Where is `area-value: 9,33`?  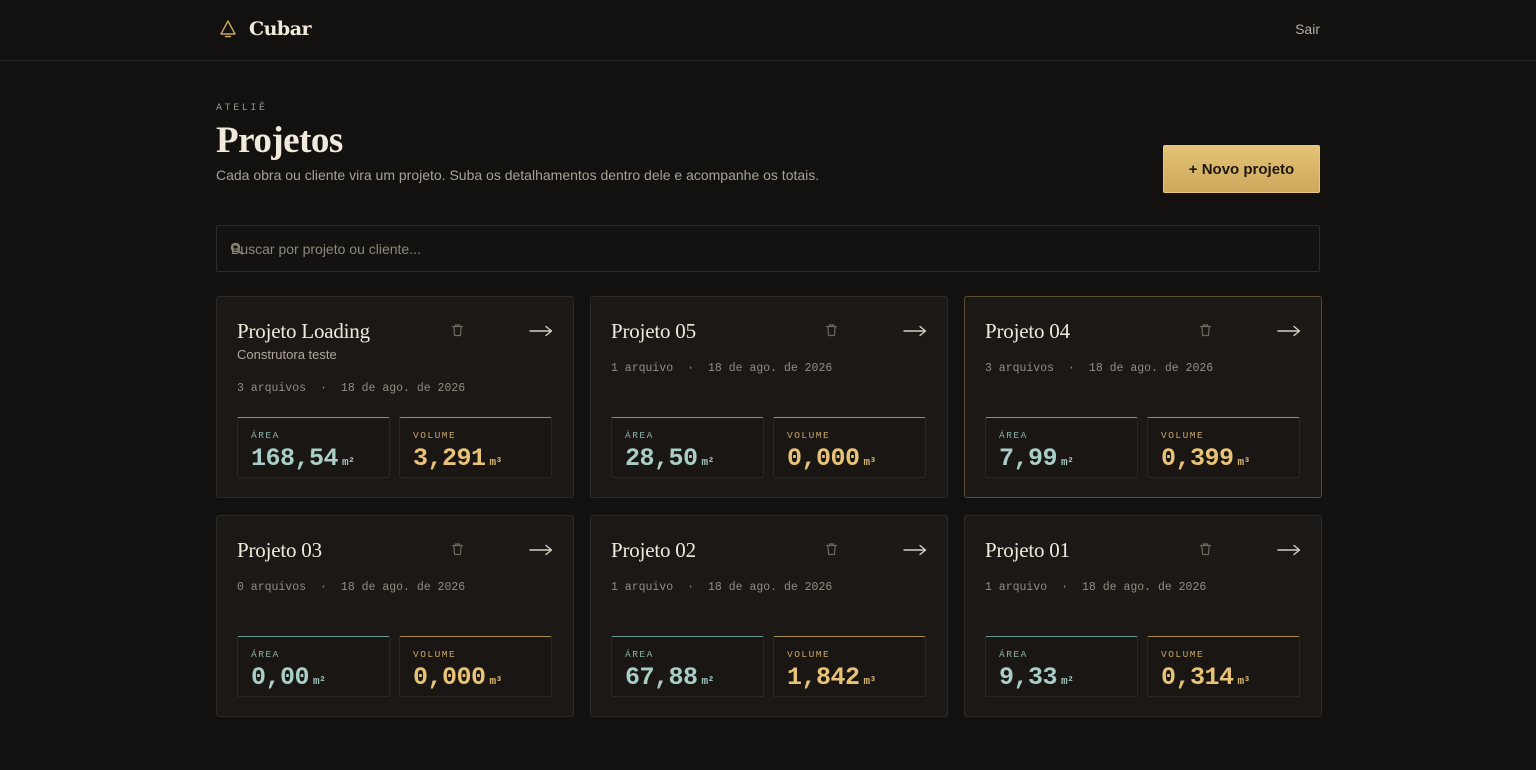 area-value: 9,33 is located at coordinates (1028, 677).